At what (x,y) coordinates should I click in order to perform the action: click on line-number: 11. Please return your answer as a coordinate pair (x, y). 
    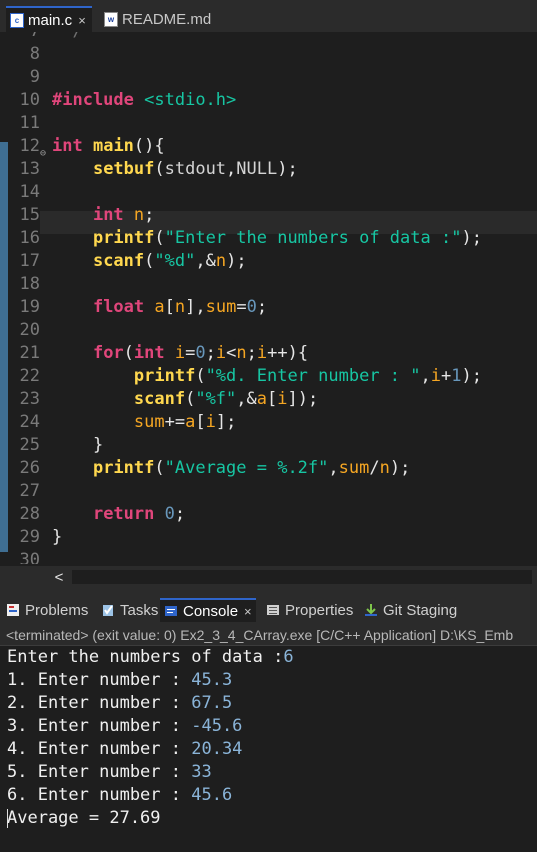
    Looking at the image, I should click on (29, 123).